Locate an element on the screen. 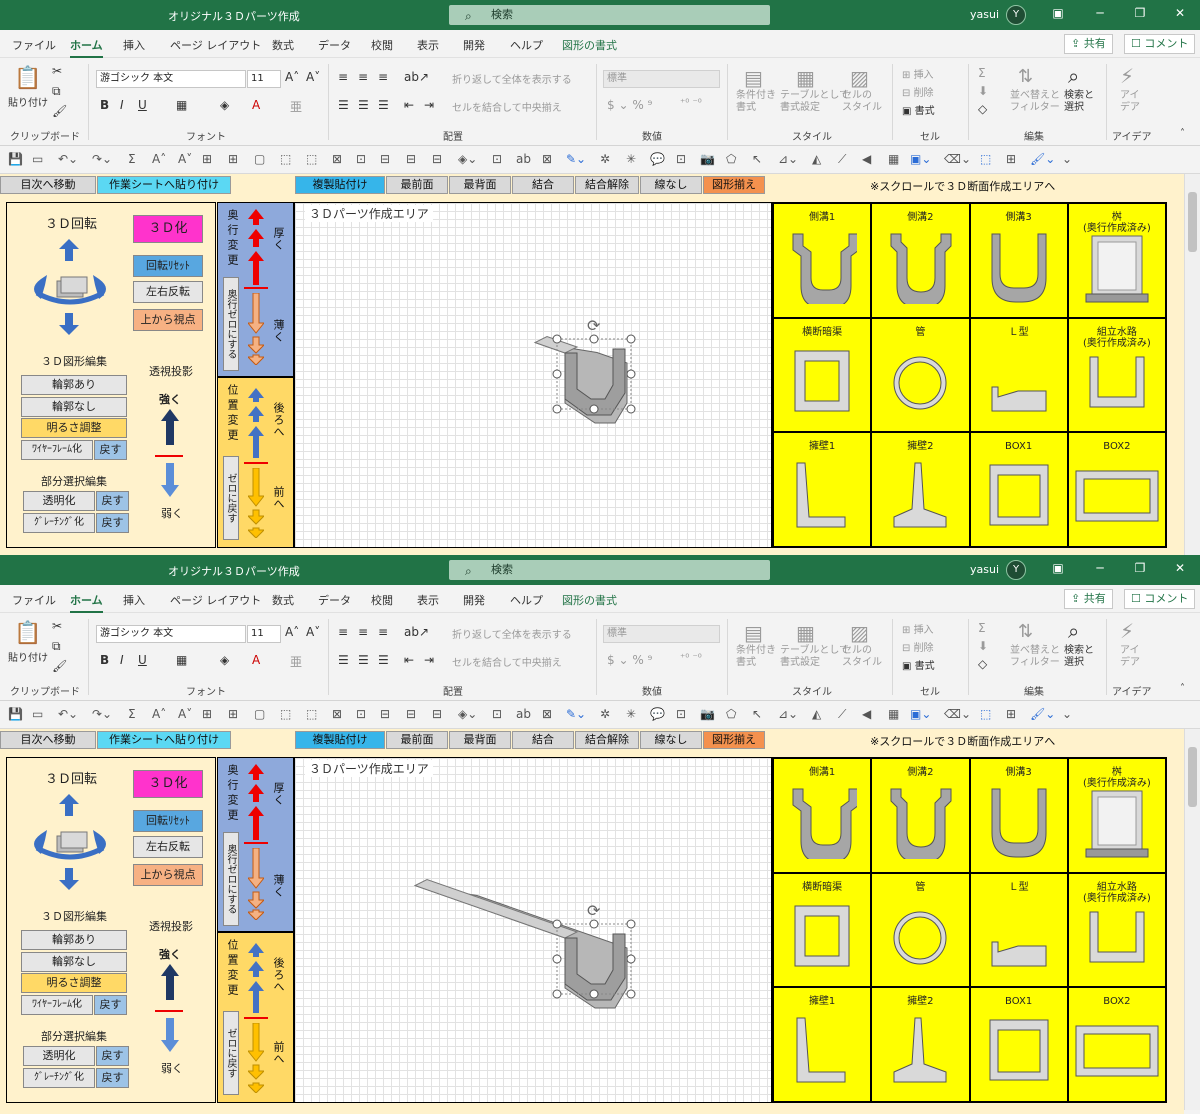 This screenshot has width=1200, height=1114. tab-formulas: 数式 is located at coordinates (283, 600).